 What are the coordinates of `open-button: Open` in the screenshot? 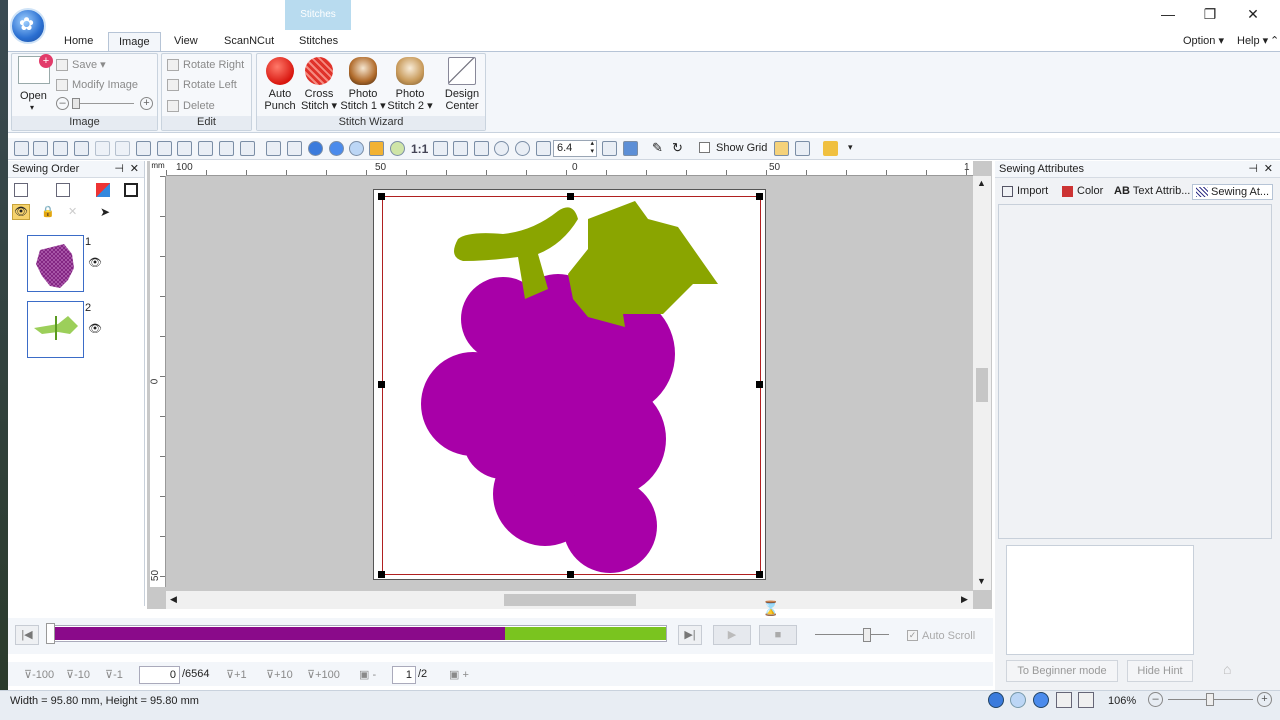 It's located at (33, 96).